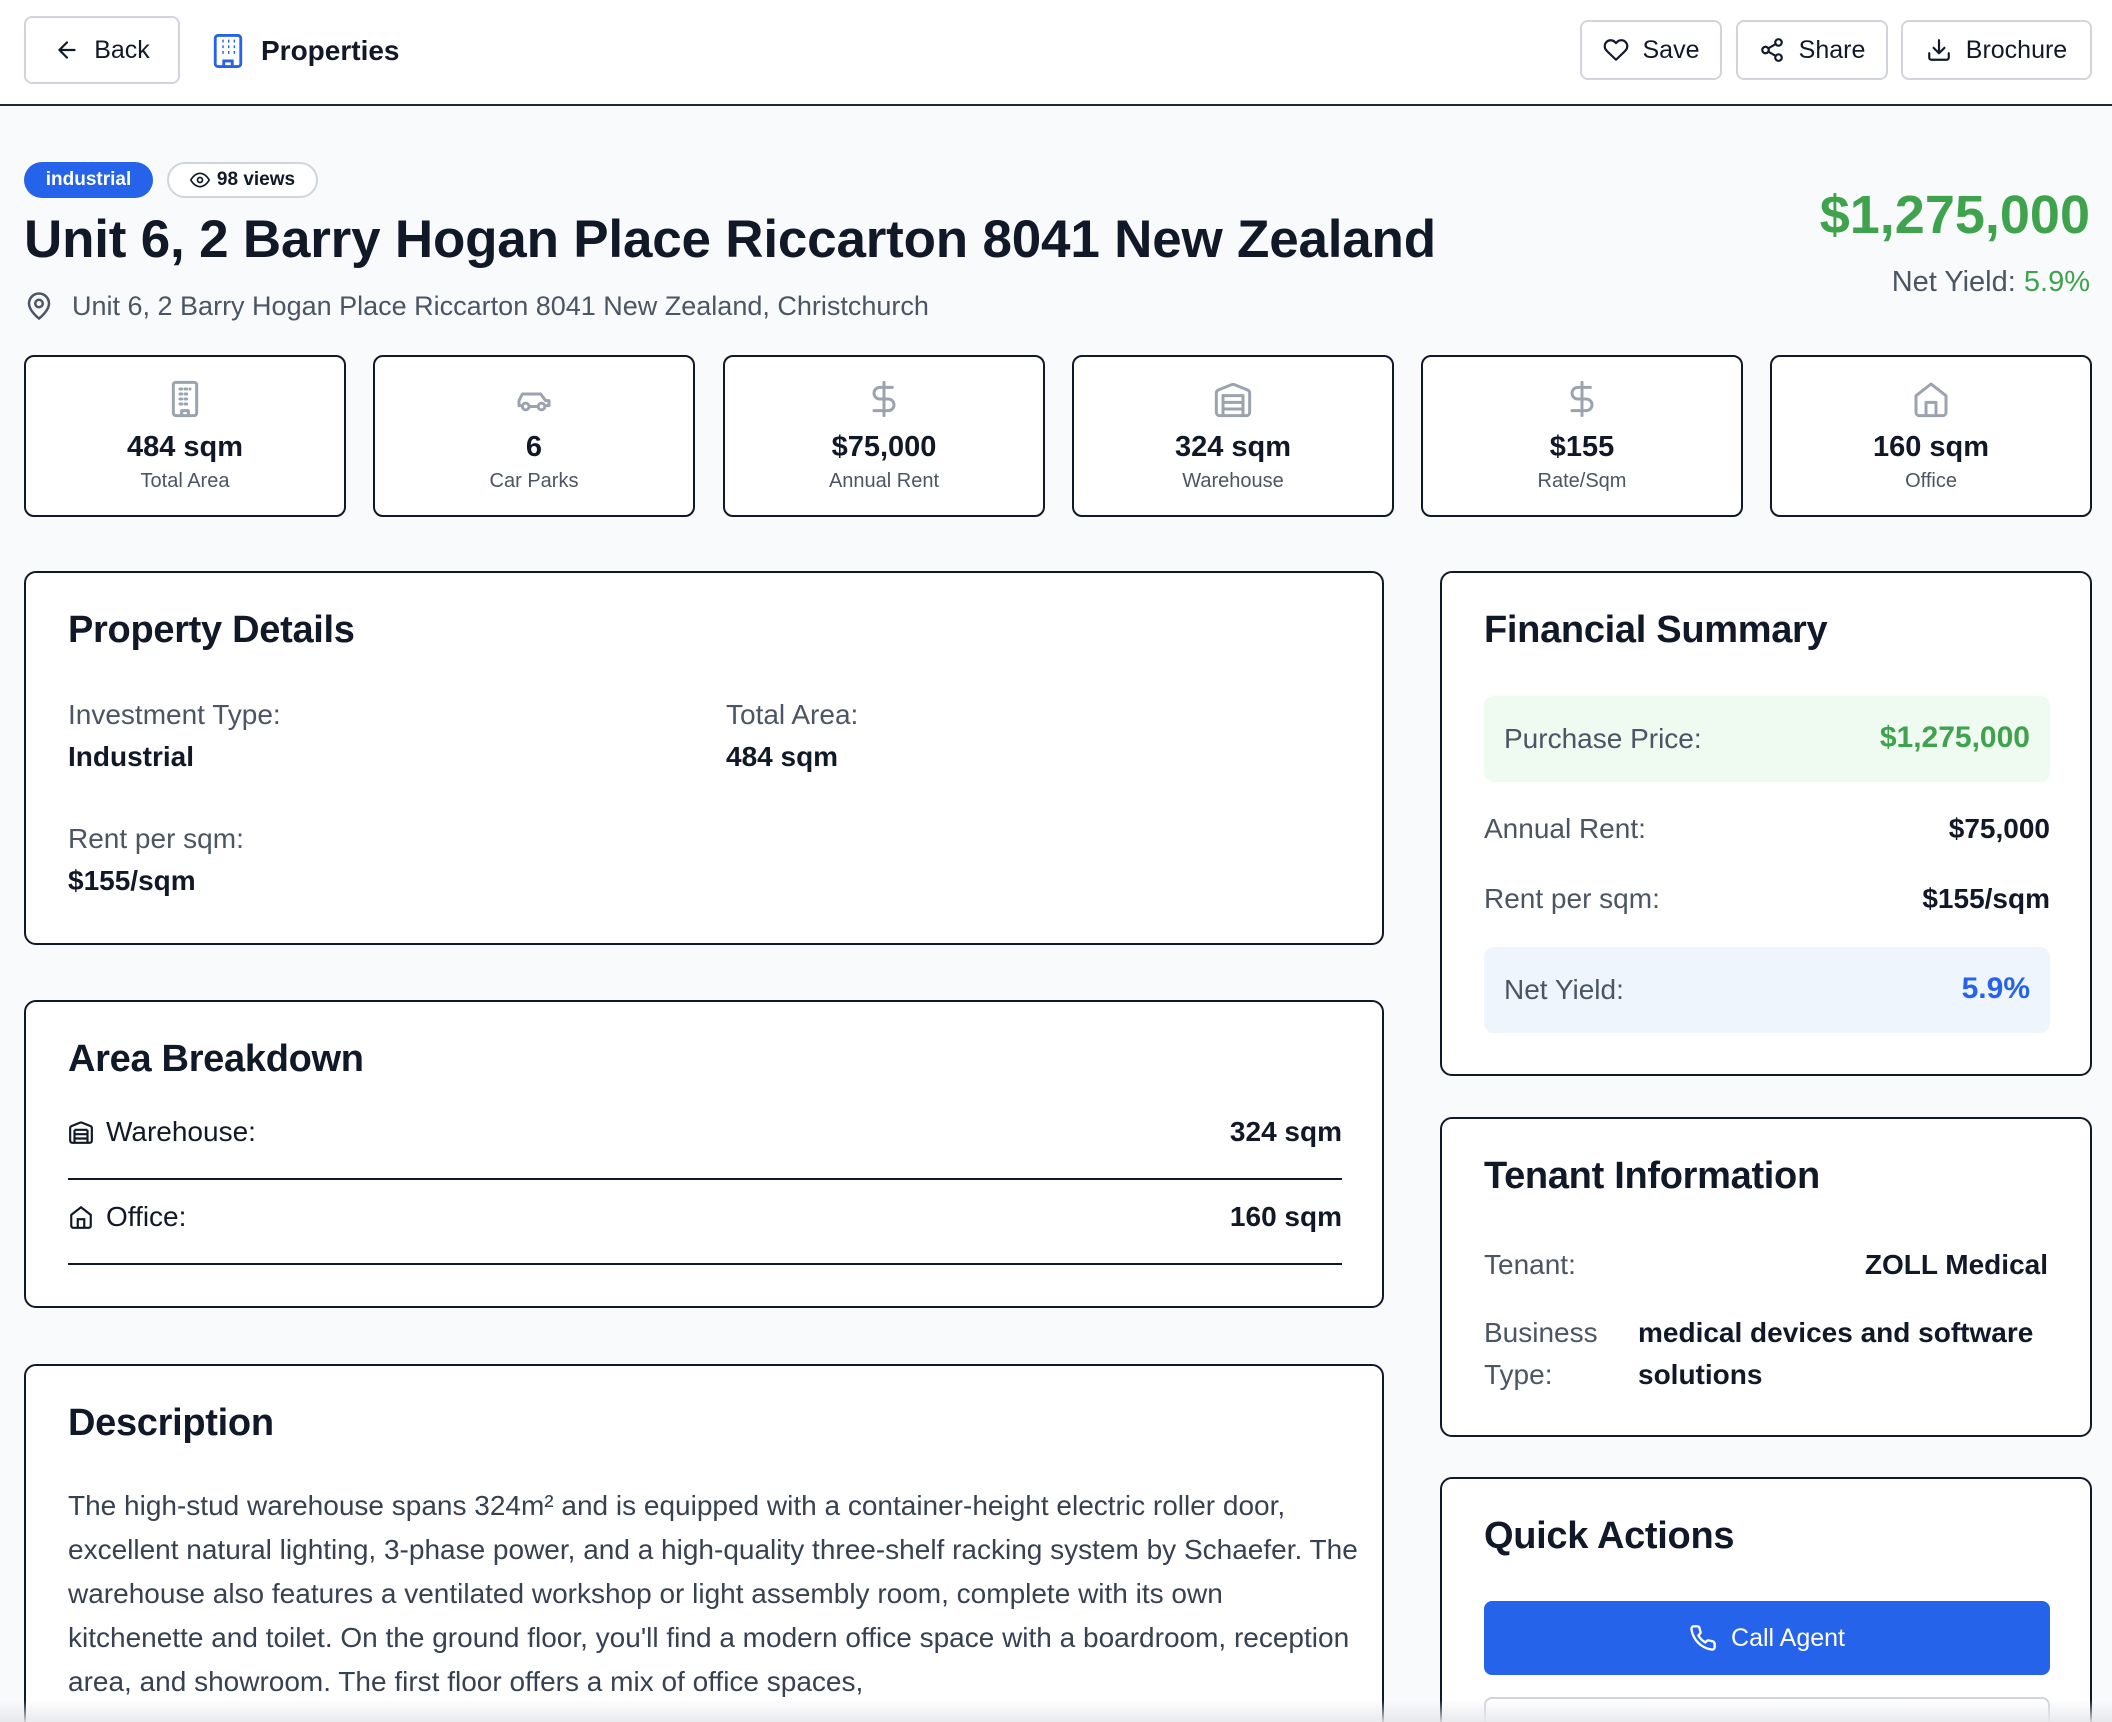 This screenshot has height=1722, width=2112. I want to click on top-bar: Back Properties Save Share Brochure, so click(1056, 53).